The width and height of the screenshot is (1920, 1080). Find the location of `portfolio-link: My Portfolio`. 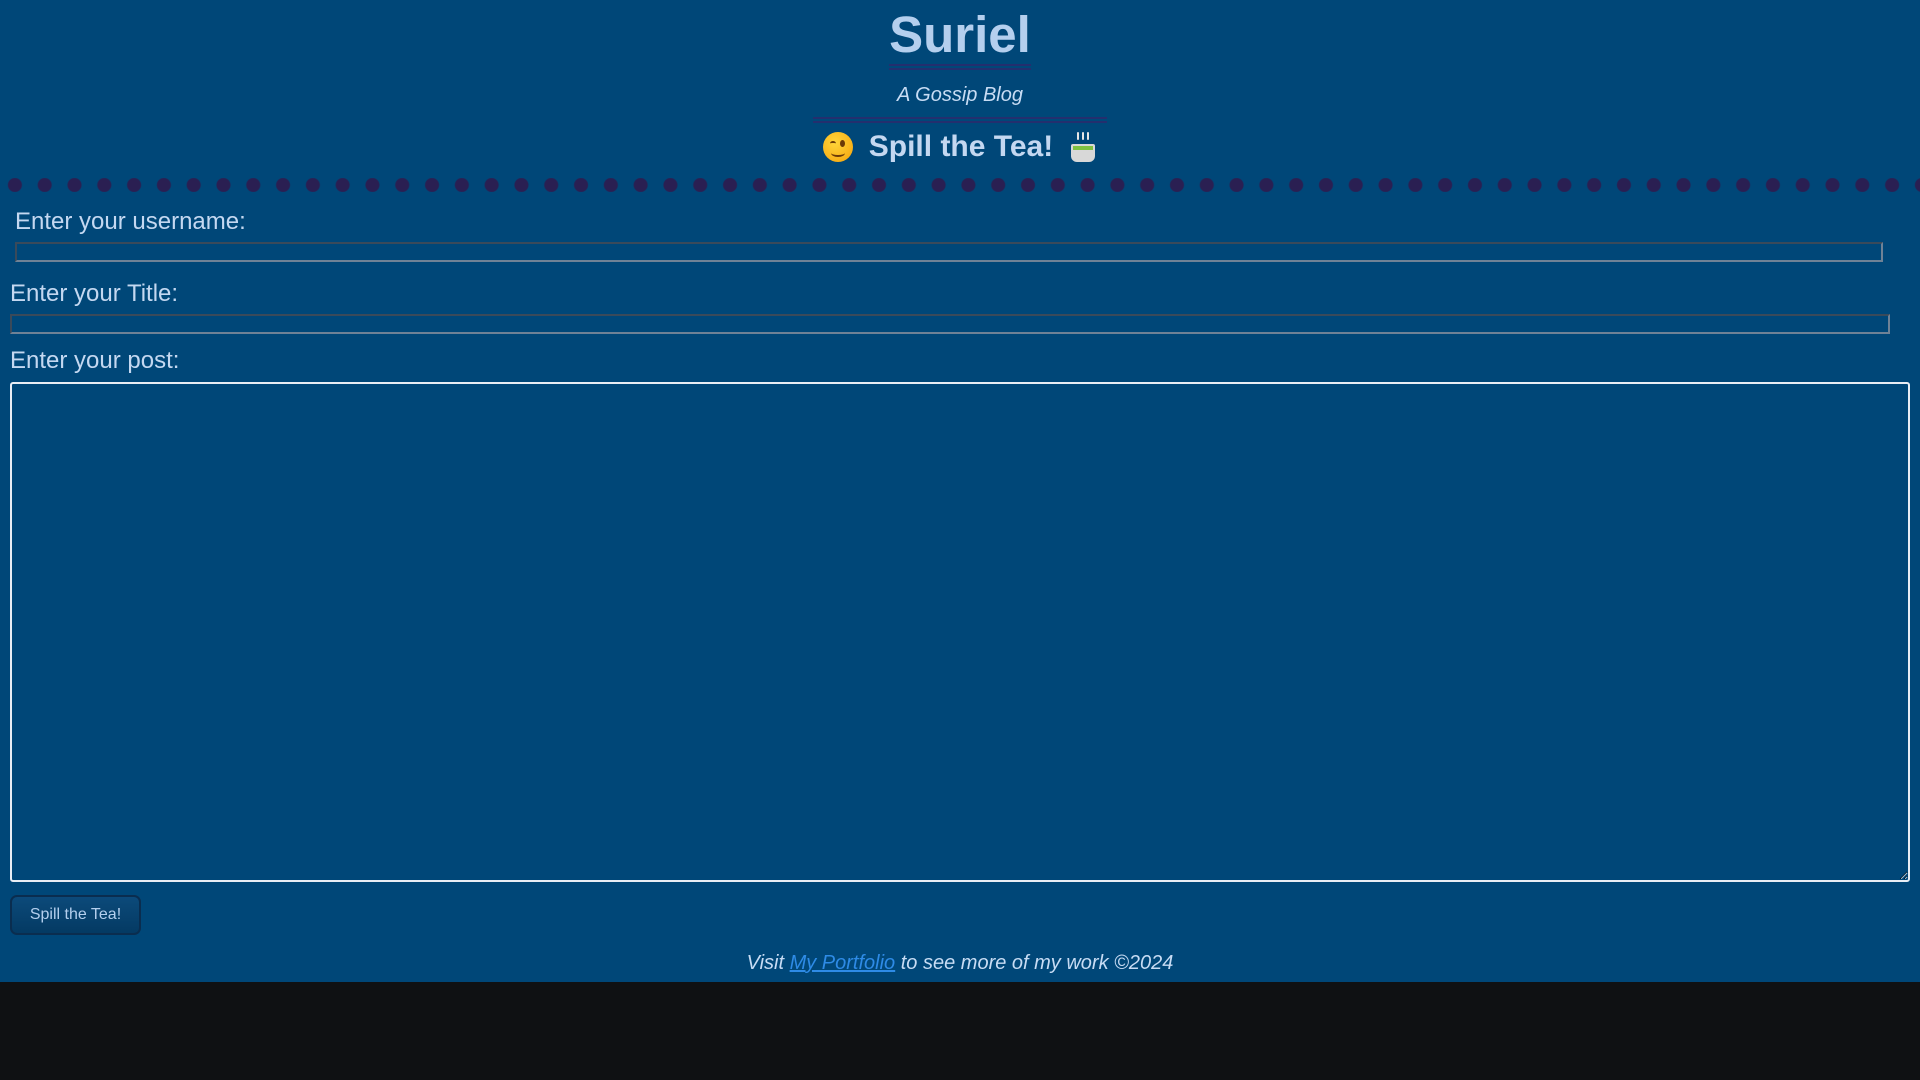

portfolio-link: My Portfolio is located at coordinates (843, 963).